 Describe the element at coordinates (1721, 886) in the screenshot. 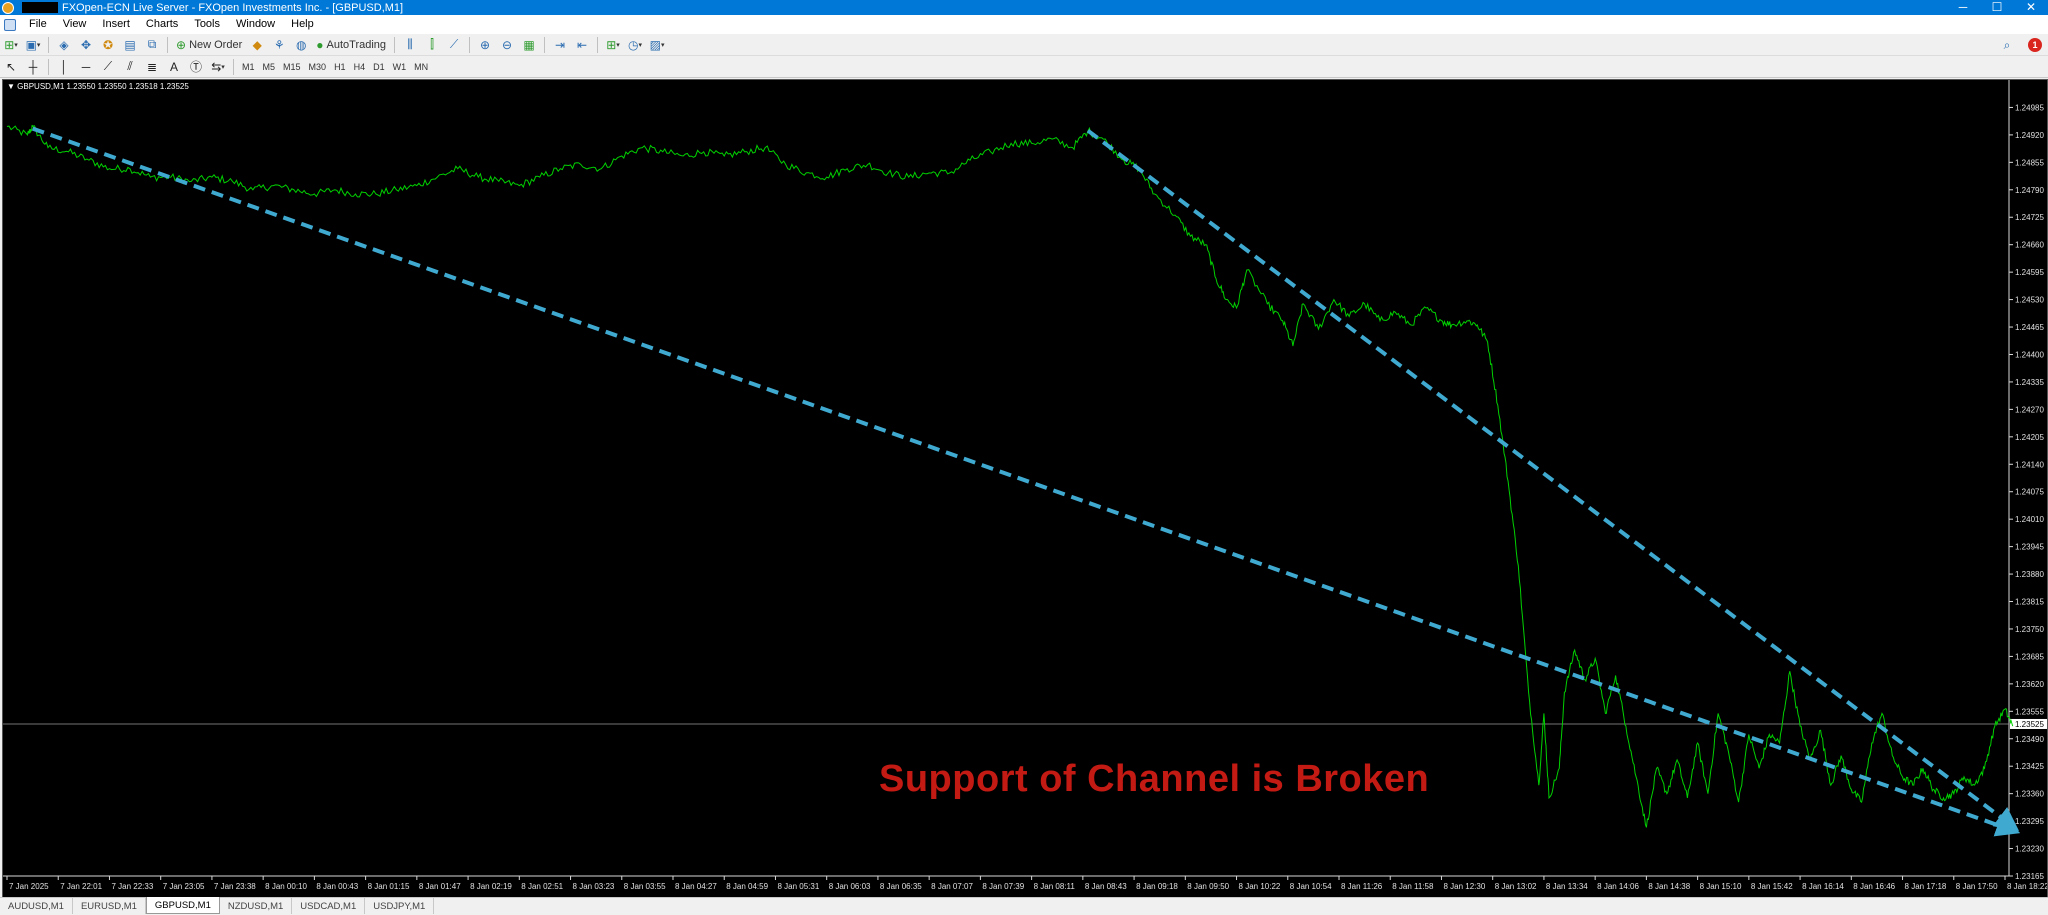

I see `time-tick-label: 8 Jan 15:10` at that location.